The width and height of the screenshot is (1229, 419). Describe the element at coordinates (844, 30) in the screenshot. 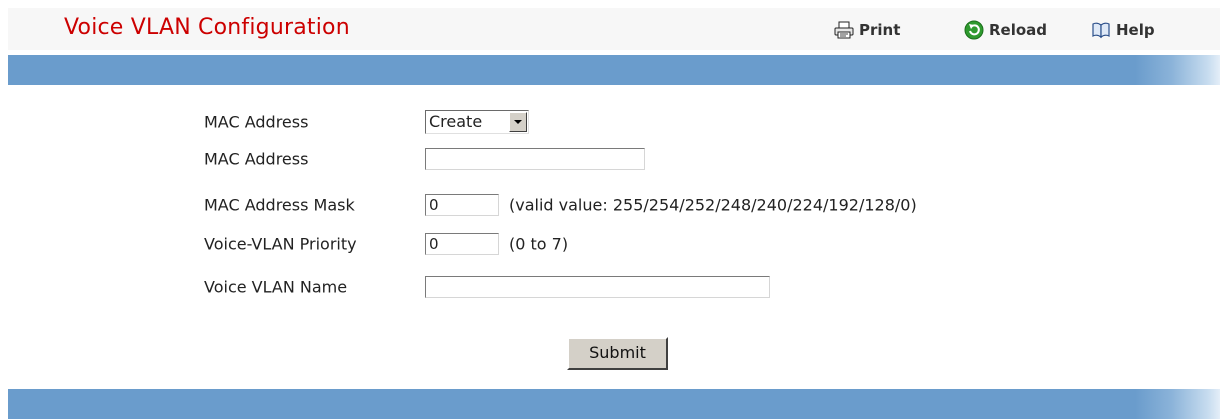

I see `printer-icon` at that location.